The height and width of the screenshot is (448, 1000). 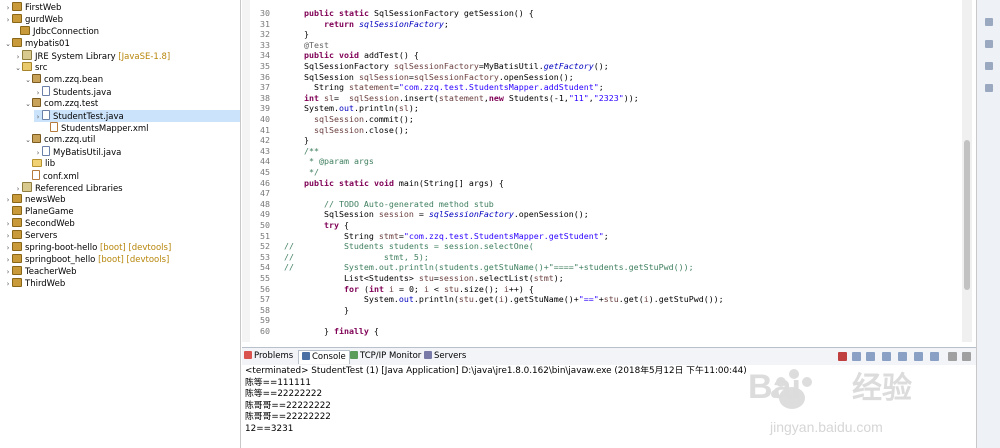 What do you see at coordinates (279, 34) in the screenshot?
I see `code-line: 32 }` at bounding box center [279, 34].